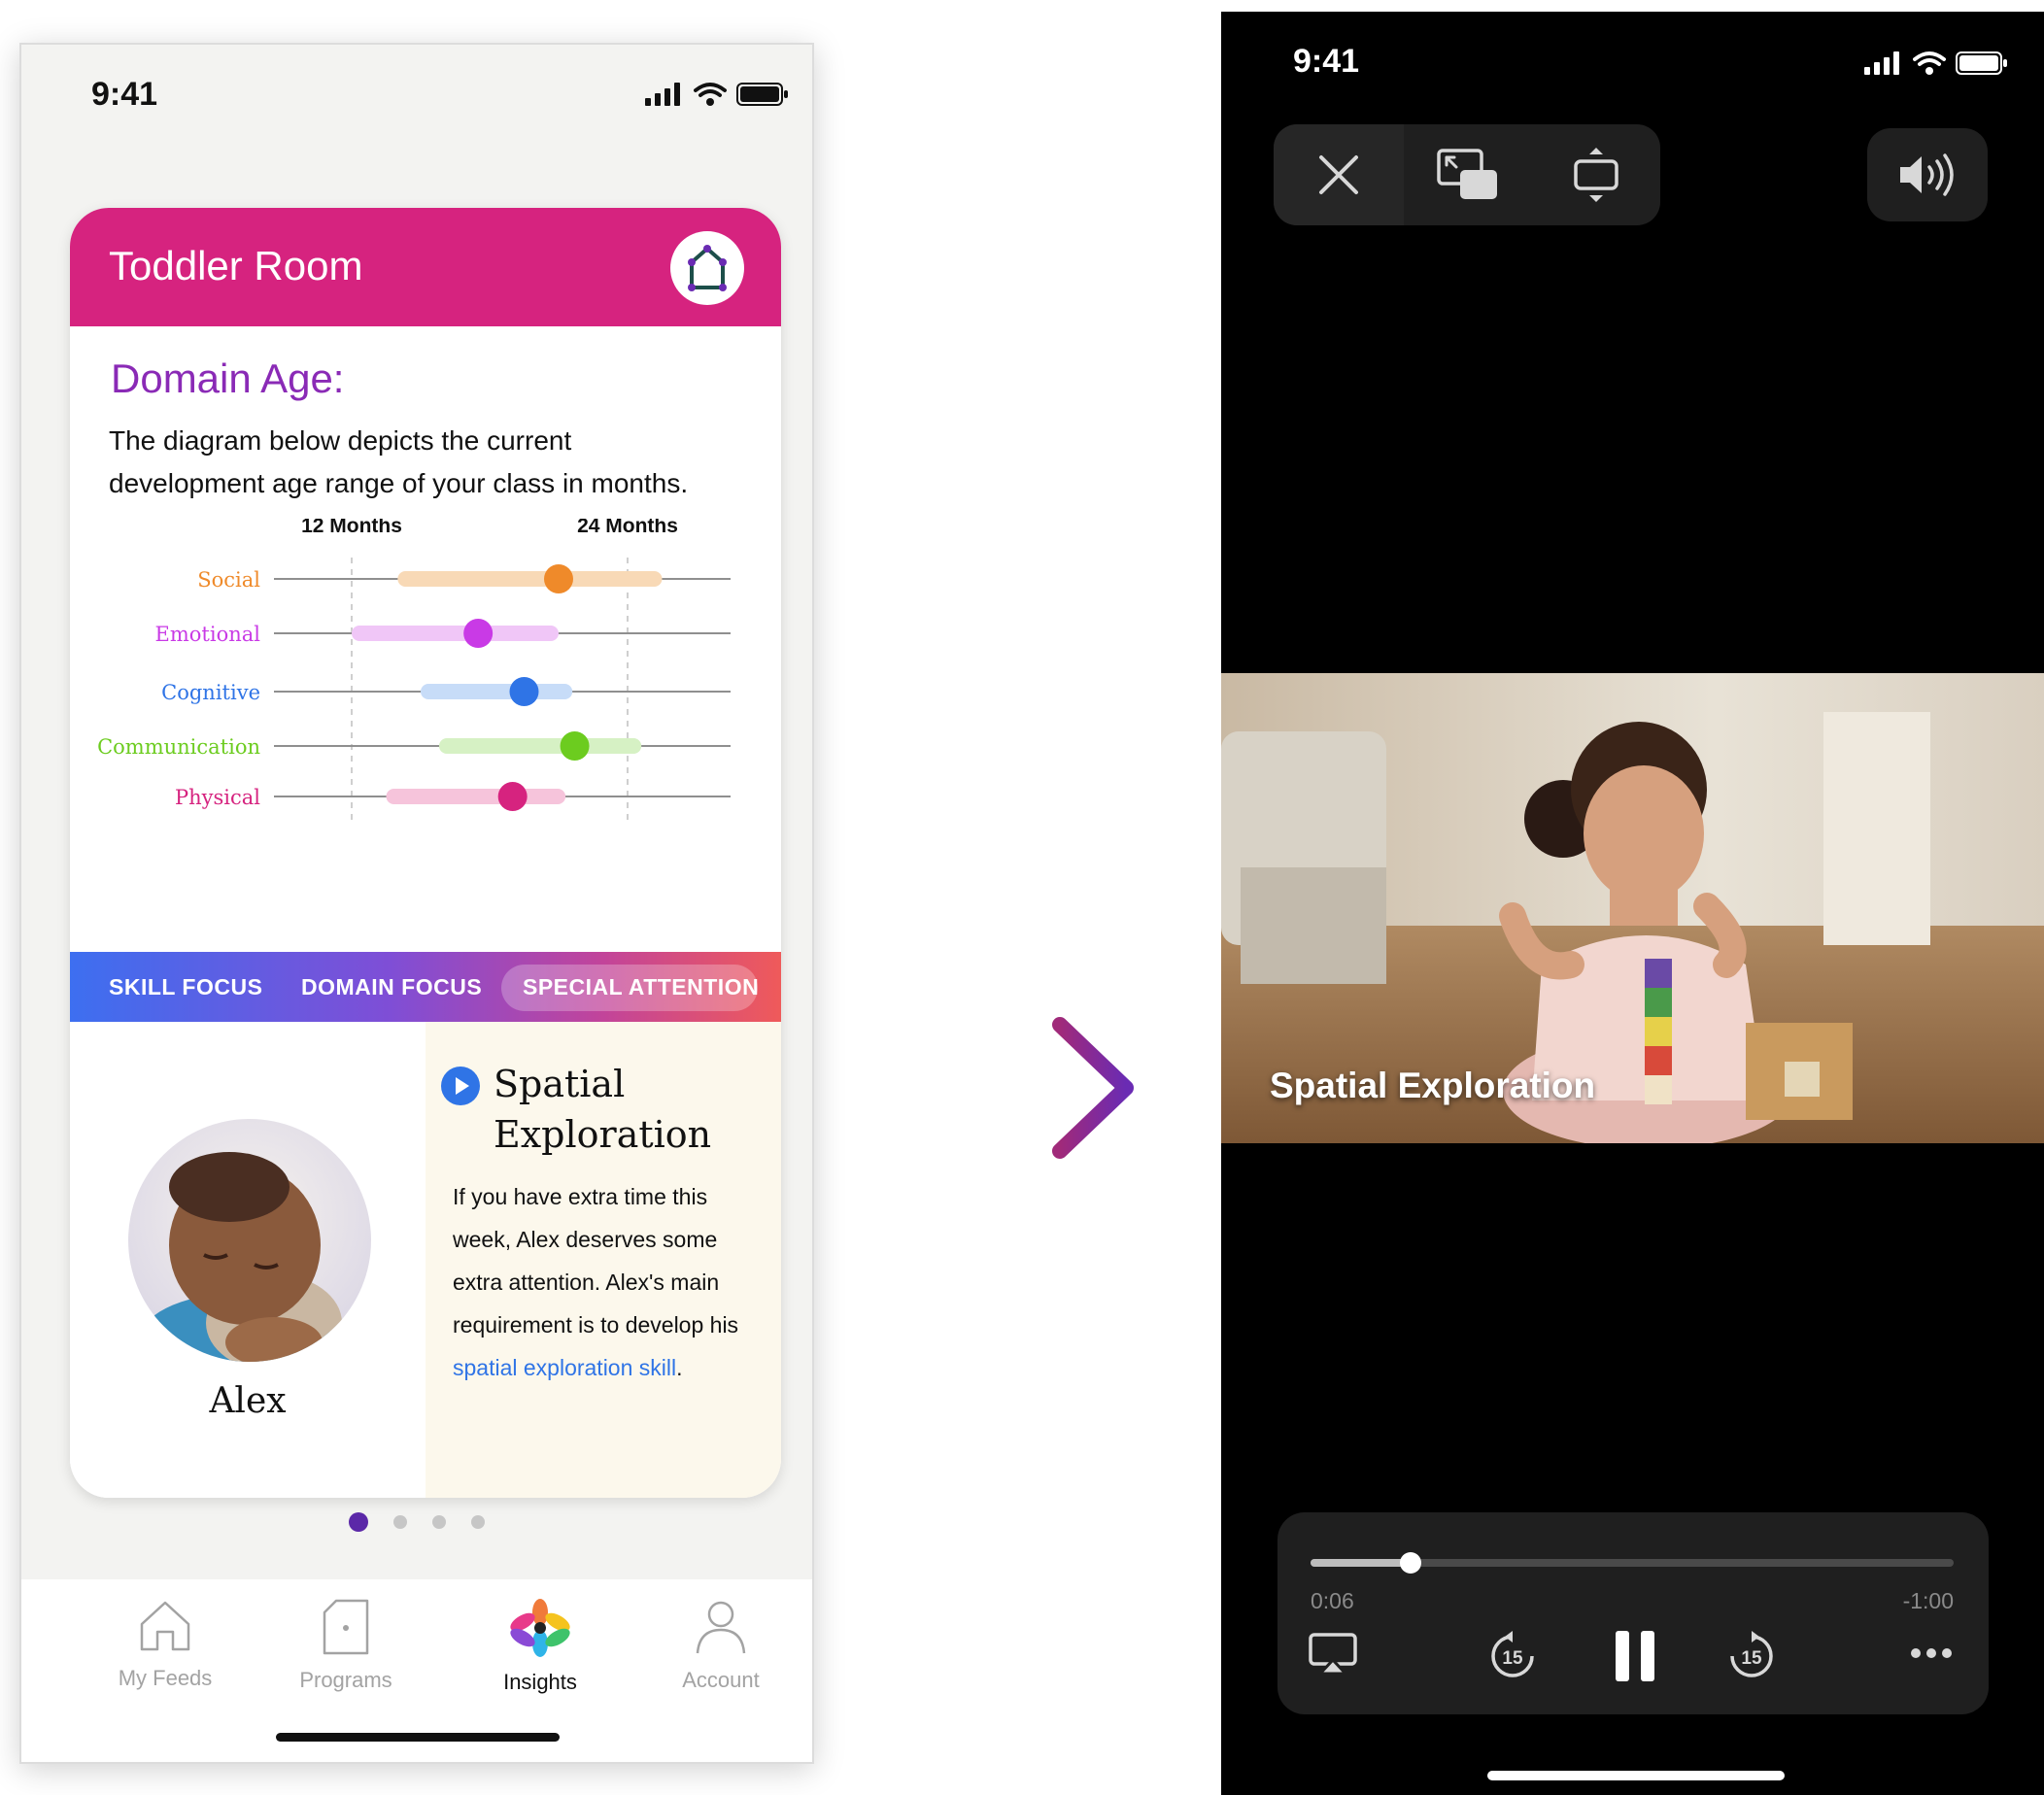 The image size is (2044, 1795). I want to click on pause-icon, so click(1635, 1656).